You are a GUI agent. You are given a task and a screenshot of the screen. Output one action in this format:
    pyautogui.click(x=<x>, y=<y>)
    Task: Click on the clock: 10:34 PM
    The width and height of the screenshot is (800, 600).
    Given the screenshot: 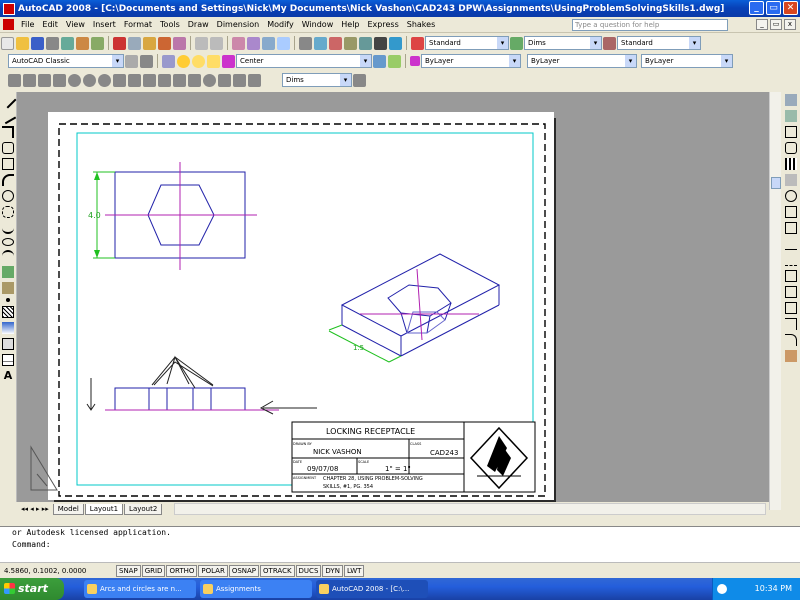 What is the action you would take?
    pyautogui.click(x=773, y=588)
    